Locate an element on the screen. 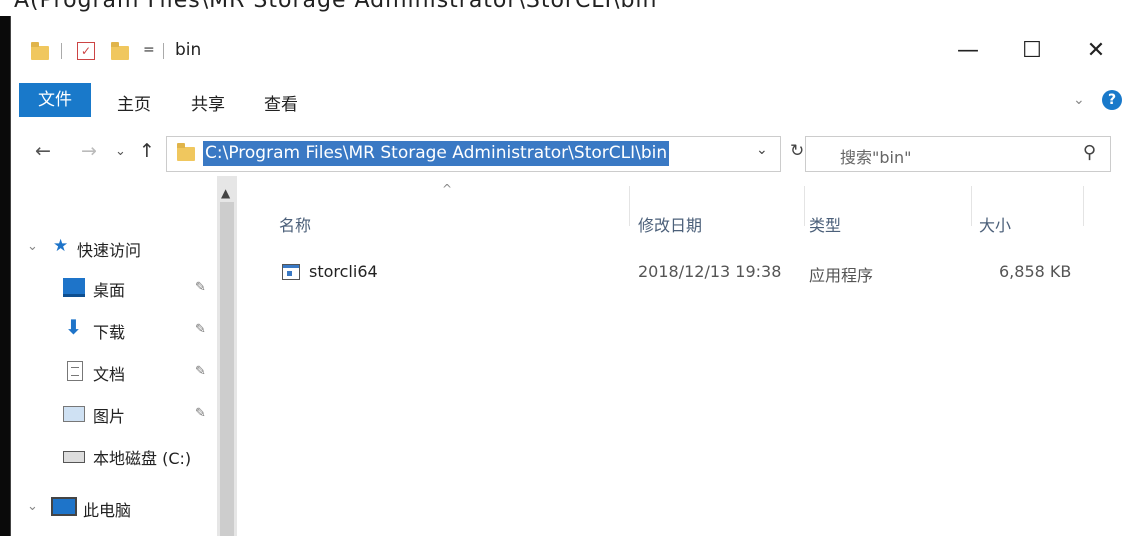  help-icon: ? is located at coordinates (1112, 100).